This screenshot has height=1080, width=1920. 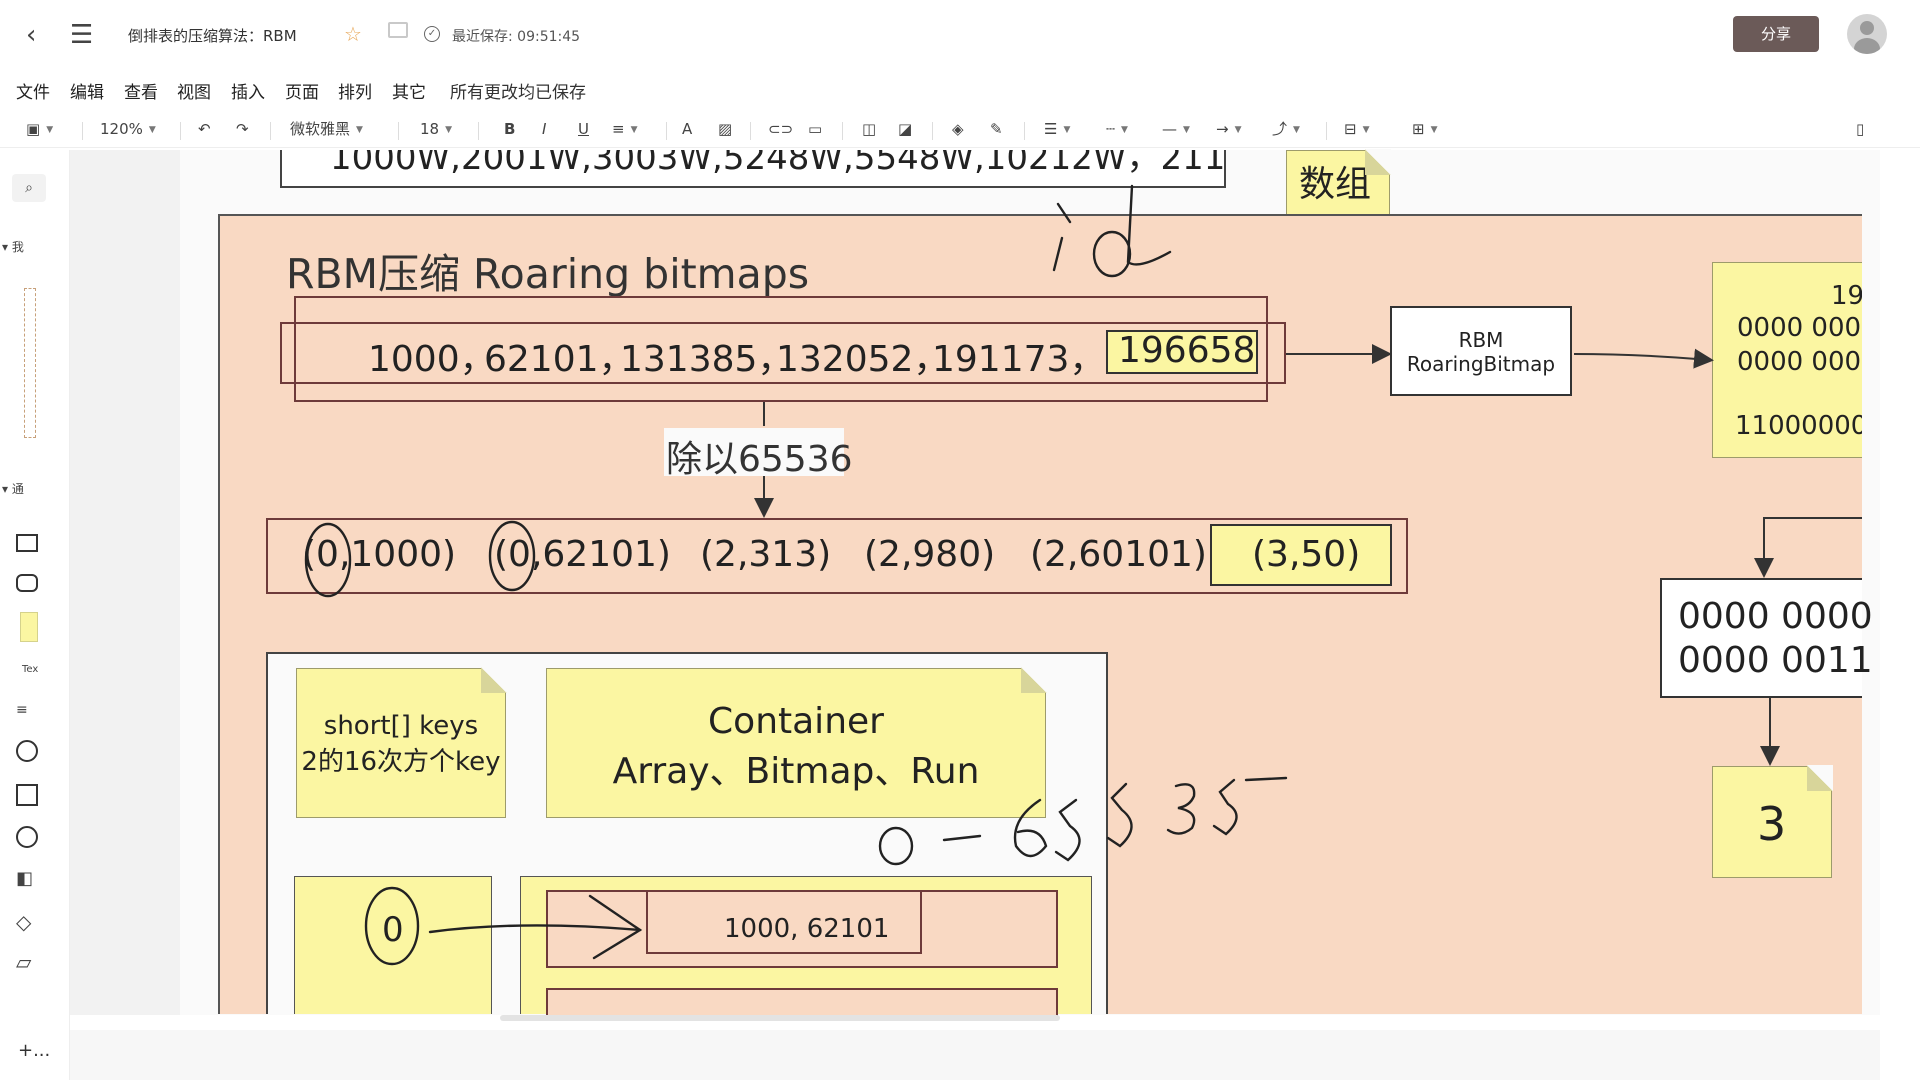 I want to click on italic-button: I, so click(x=544, y=129).